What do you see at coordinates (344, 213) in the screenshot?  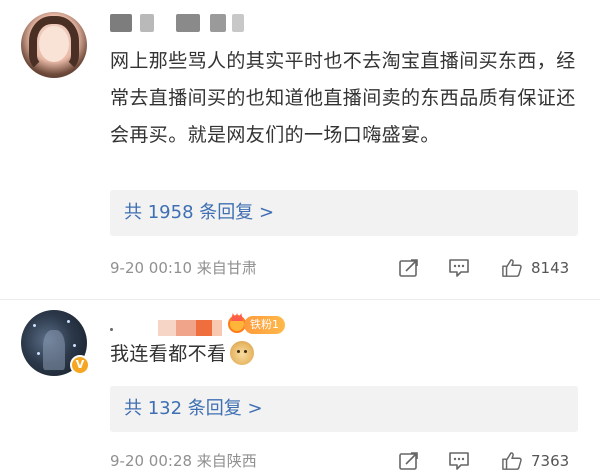 I see `view-replies-button: 共 1958 条回复 >` at bounding box center [344, 213].